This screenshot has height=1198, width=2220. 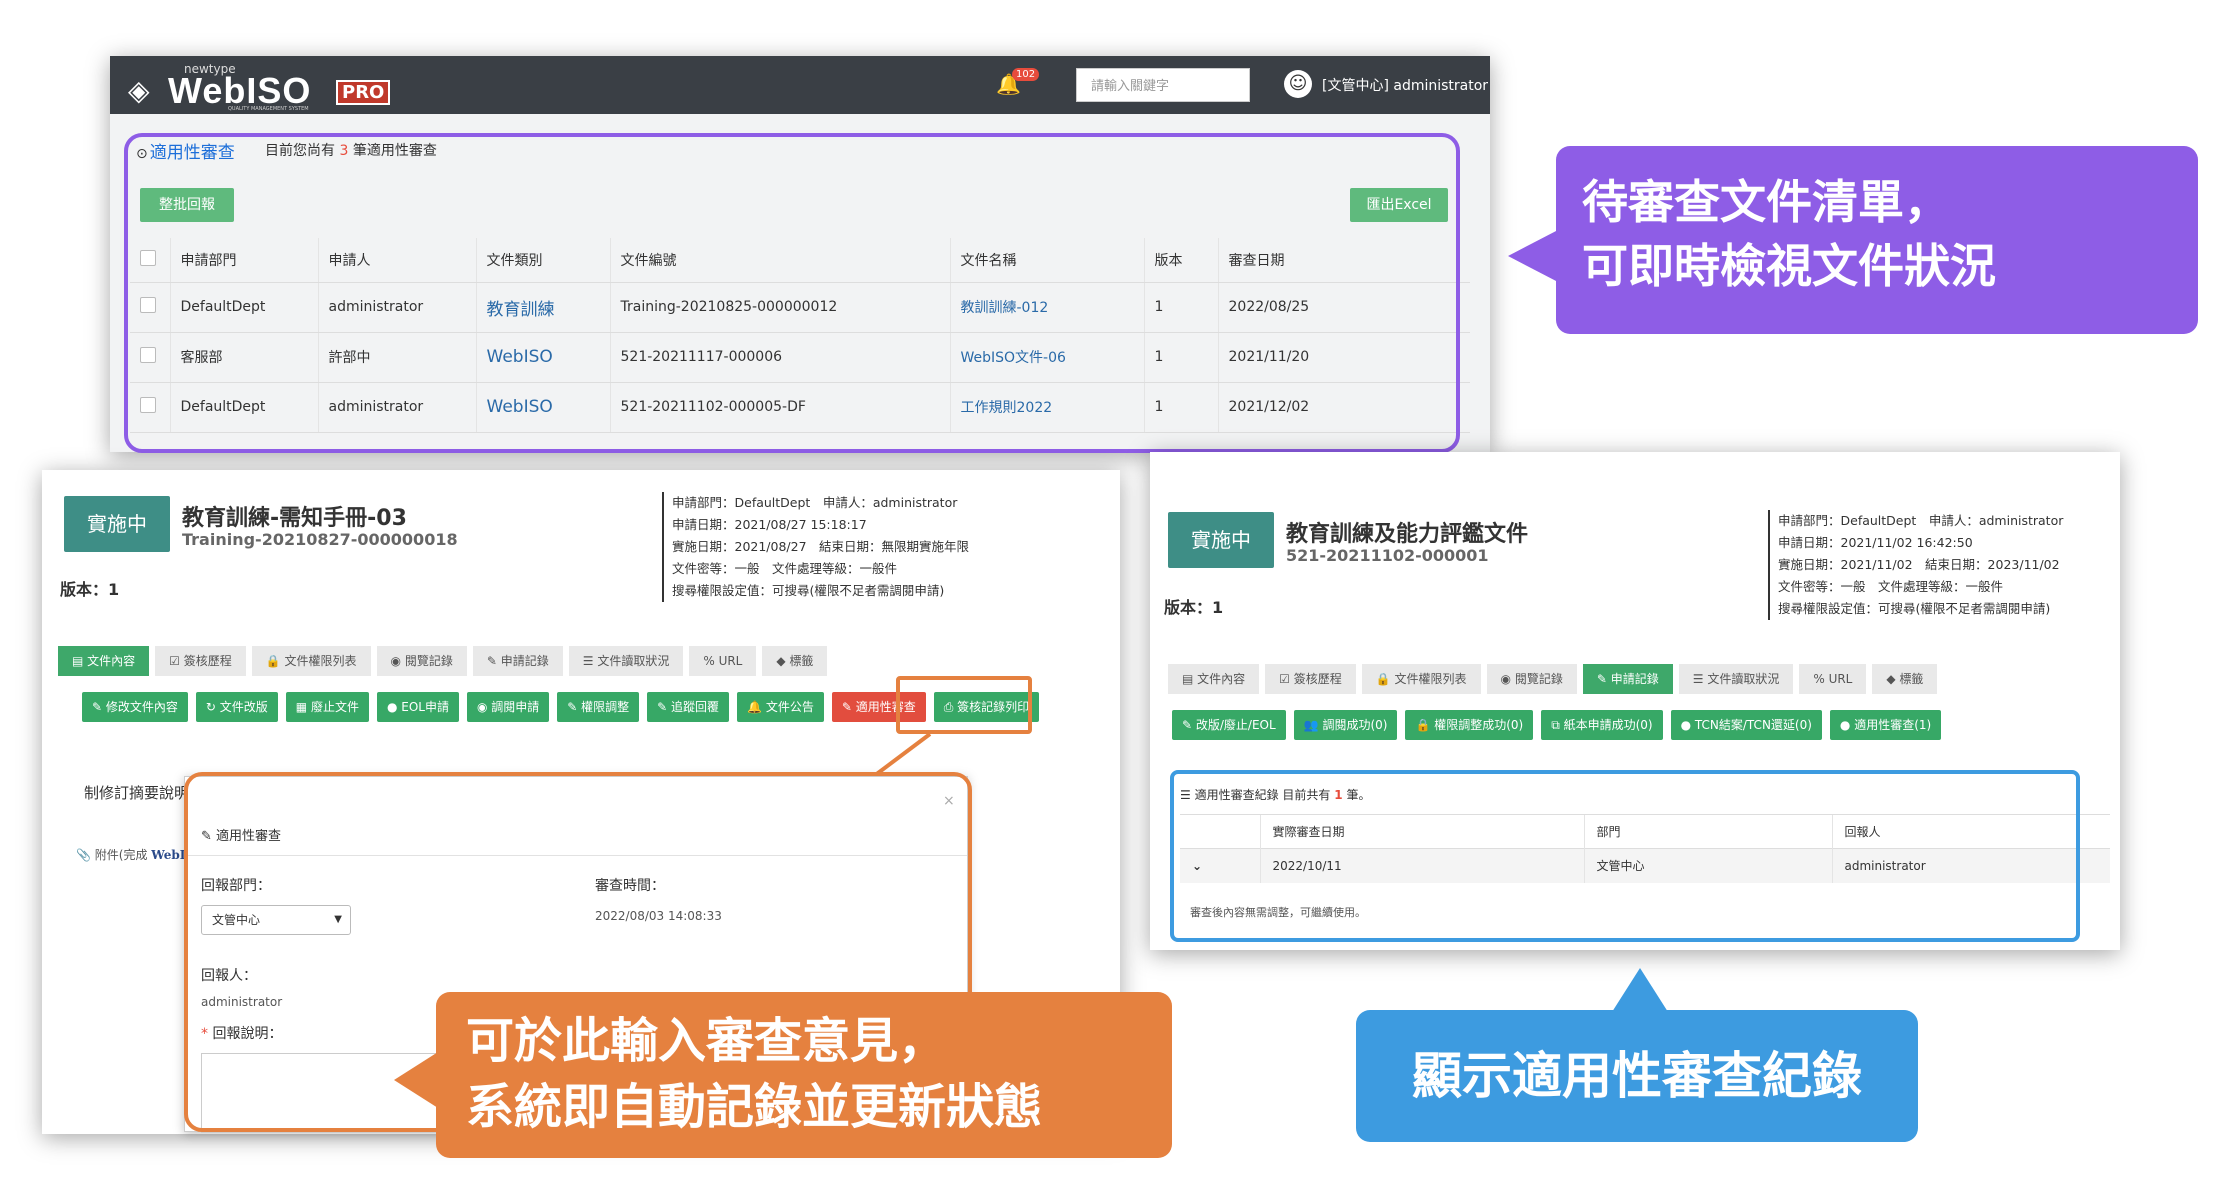 What do you see at coordinates (268, 109) in the screenshot?
I see `logo-subtitle: QUALITY MANAGEMENT SYSTEM` at bounding box center [268, 109].